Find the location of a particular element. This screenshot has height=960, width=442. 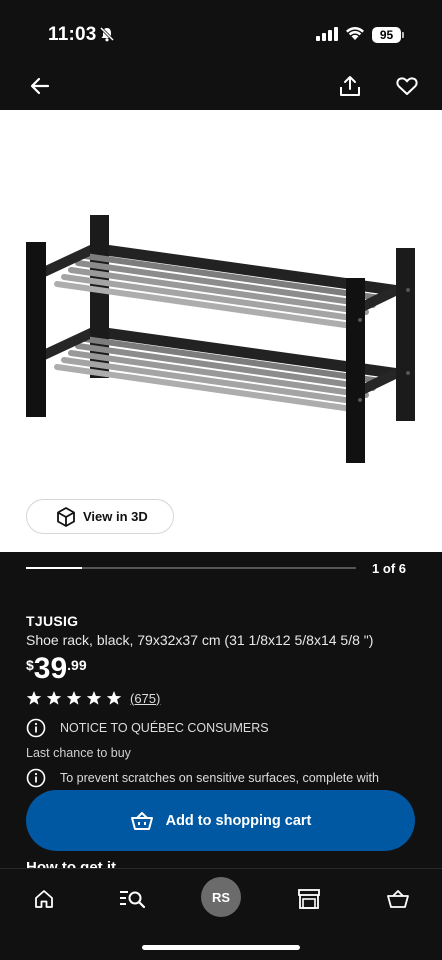

tab-cart is located at coordinates (398, 899).